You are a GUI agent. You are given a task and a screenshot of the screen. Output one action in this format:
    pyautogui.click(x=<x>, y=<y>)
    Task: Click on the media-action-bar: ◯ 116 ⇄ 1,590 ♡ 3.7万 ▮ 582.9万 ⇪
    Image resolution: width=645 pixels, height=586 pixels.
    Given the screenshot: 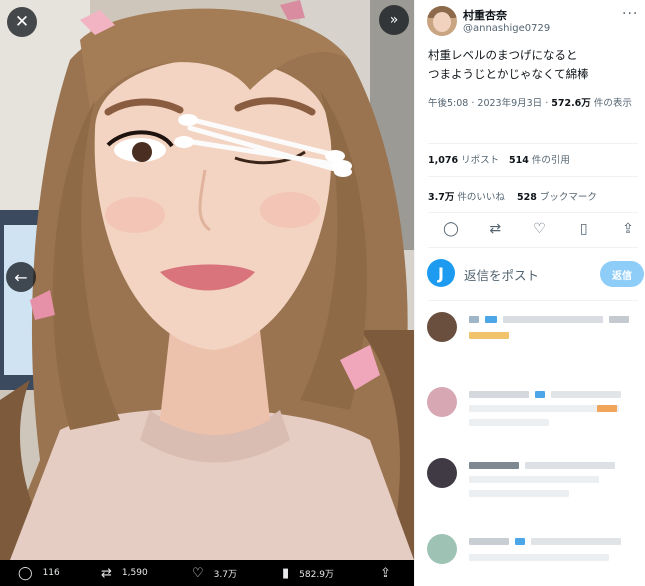 What is the action you would take?
    pyautogui.click(x=207, y=573)
    